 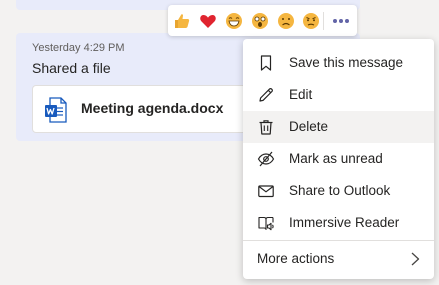 What do you see at coordinates (309, 126) in the screenshot?
I see `menu-item-label: Delete` at bounding box center [309, 126].